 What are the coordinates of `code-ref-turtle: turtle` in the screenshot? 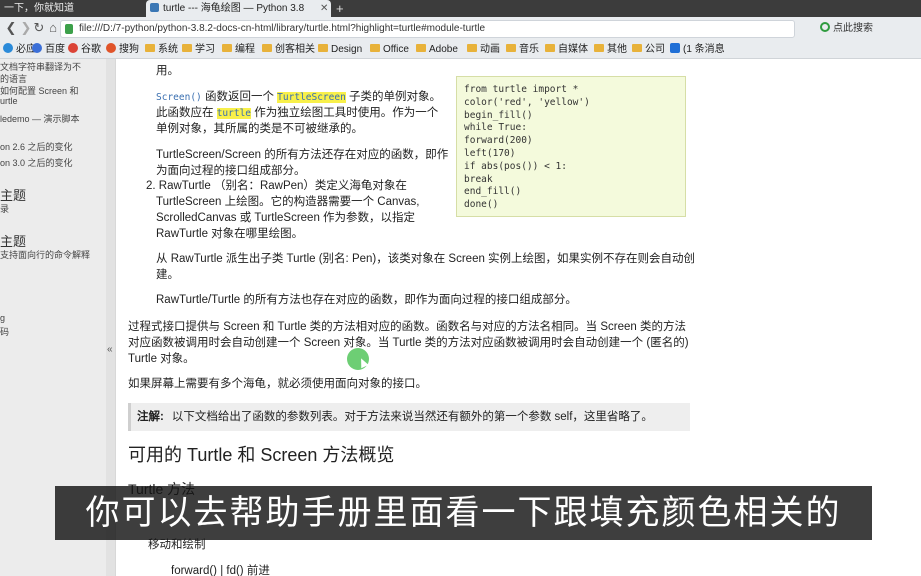 It's located at (234, 113).